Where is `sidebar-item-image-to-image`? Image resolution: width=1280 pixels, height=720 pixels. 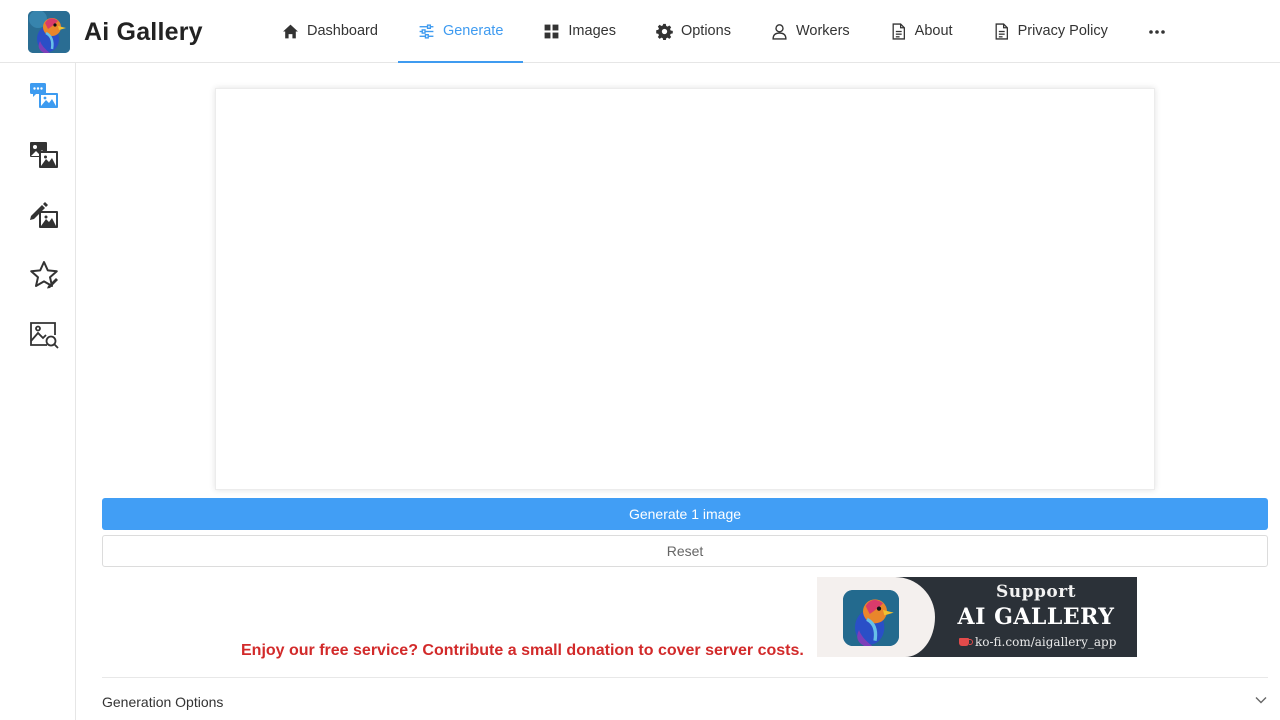 sidebar-item-image-to-image is located at coordinates (44, 157).